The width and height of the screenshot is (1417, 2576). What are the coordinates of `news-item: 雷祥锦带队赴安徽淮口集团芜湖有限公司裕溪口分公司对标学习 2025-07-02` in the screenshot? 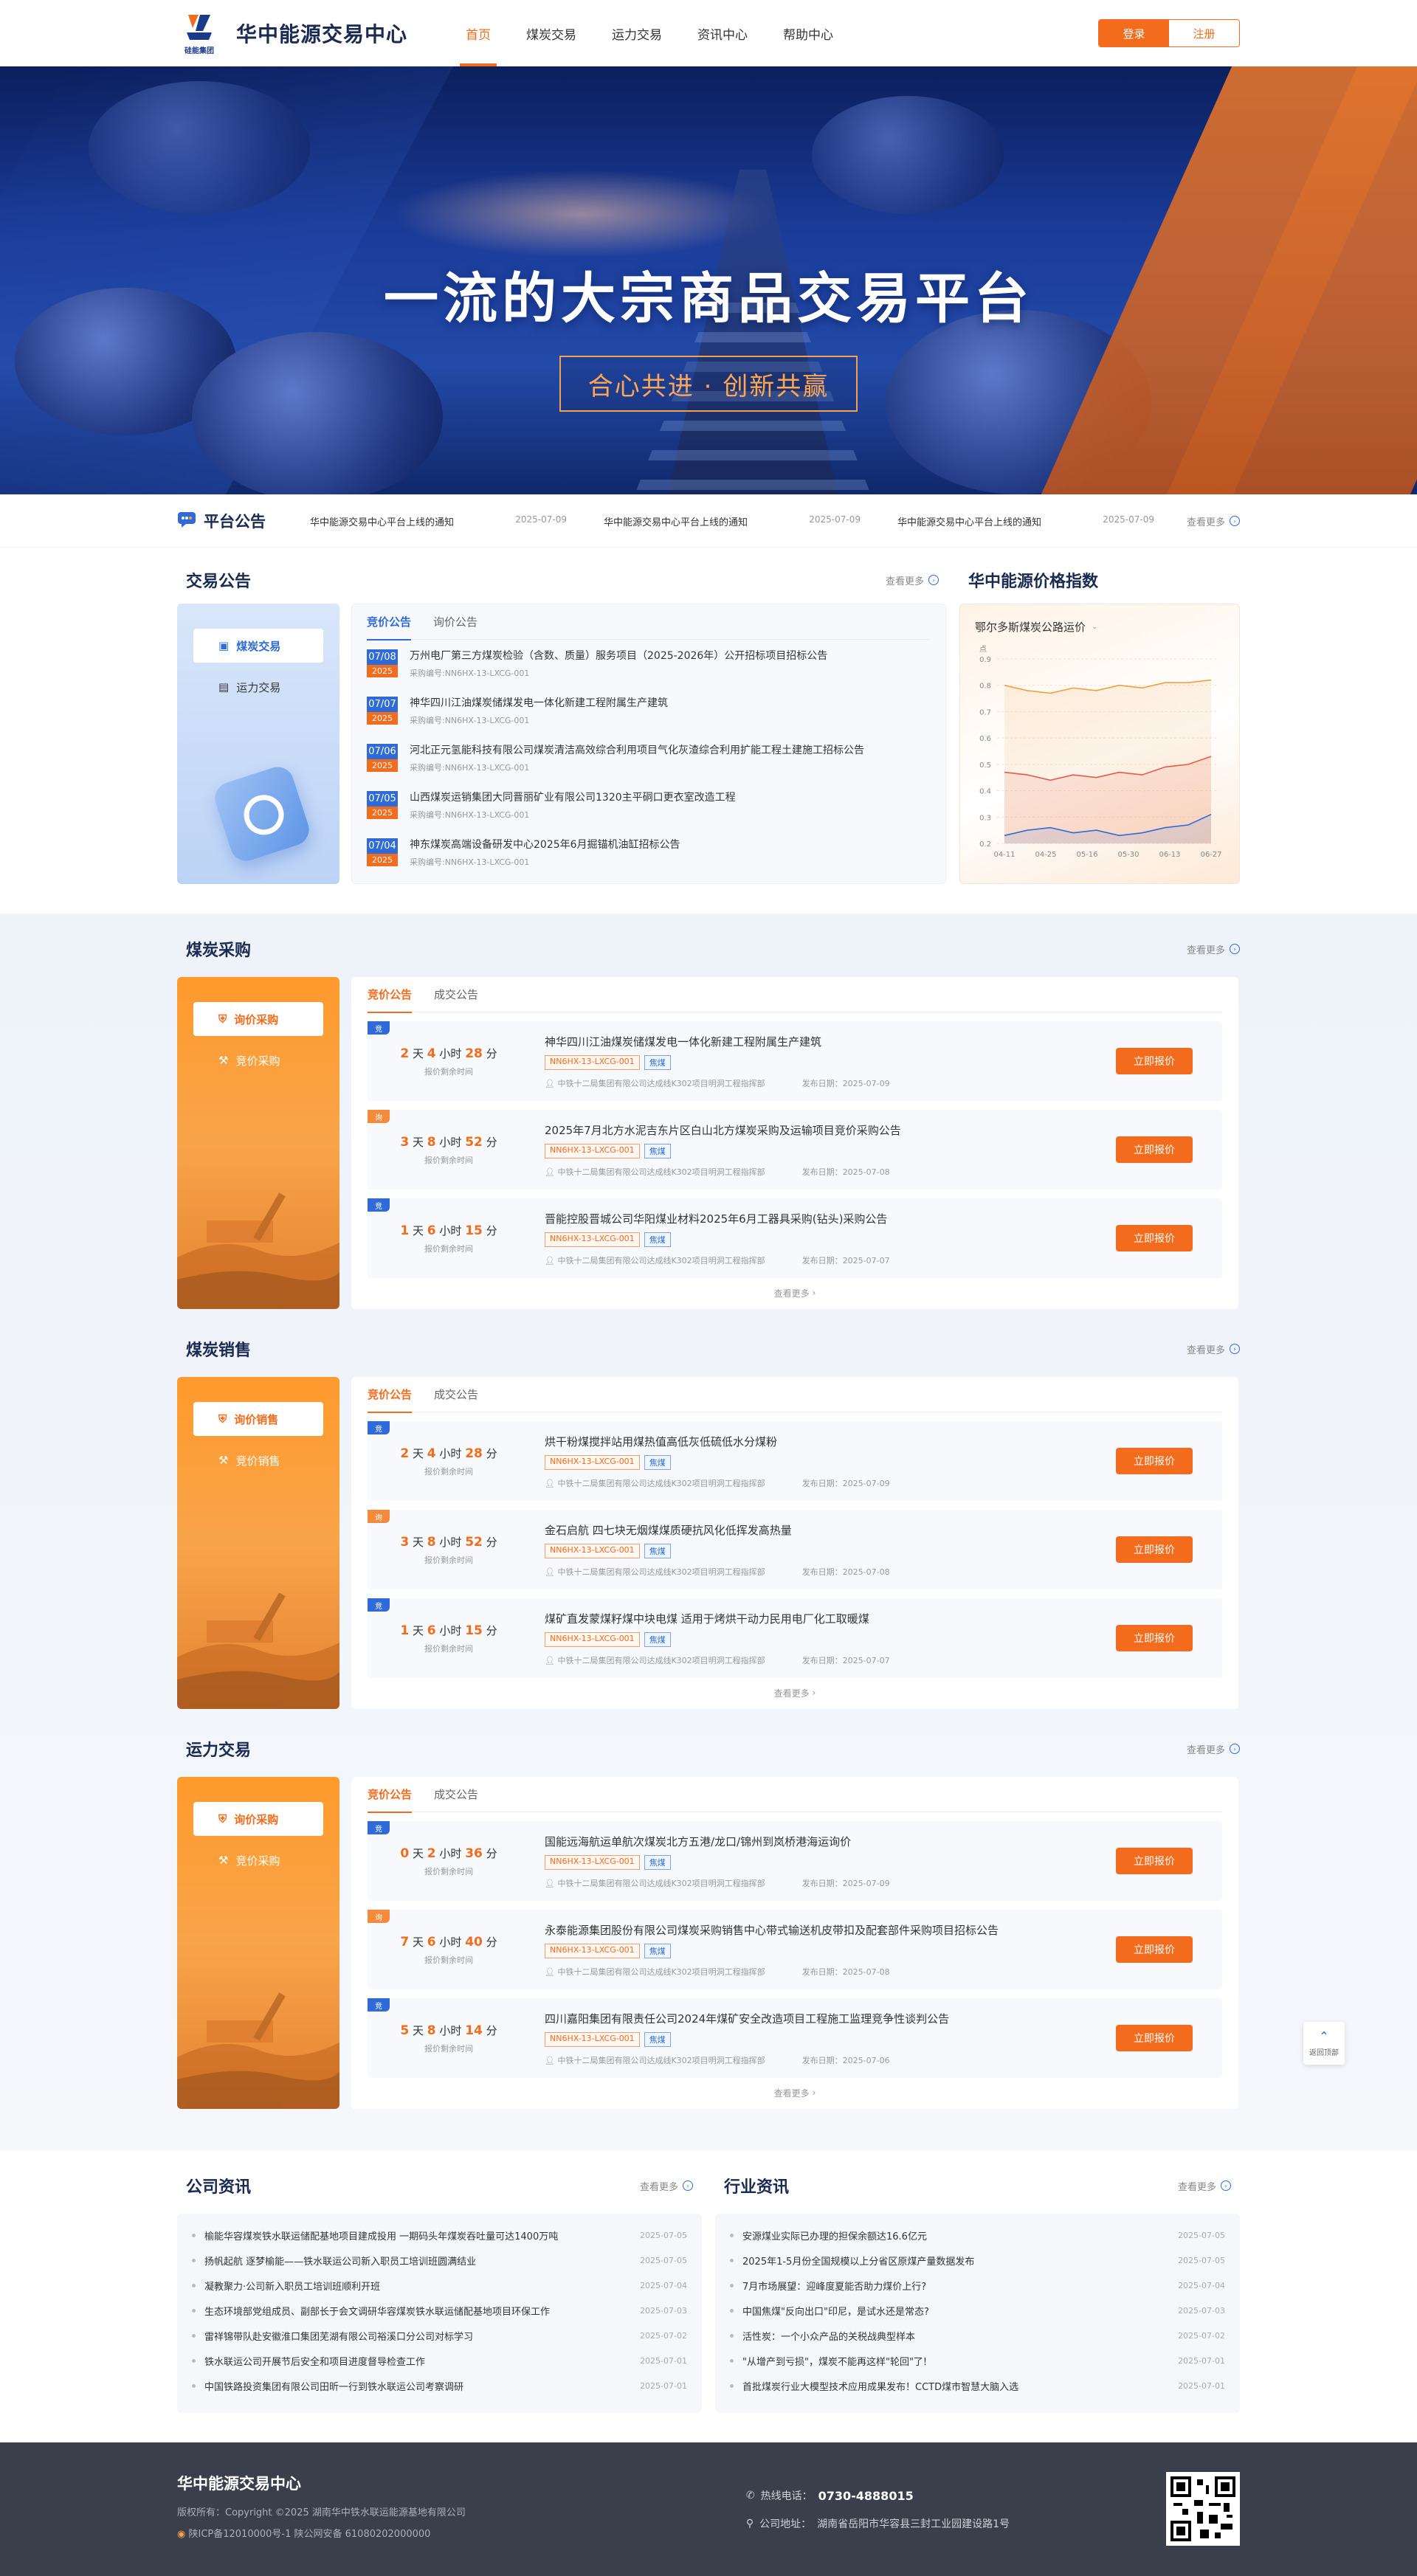 It's located at (440, 2335).